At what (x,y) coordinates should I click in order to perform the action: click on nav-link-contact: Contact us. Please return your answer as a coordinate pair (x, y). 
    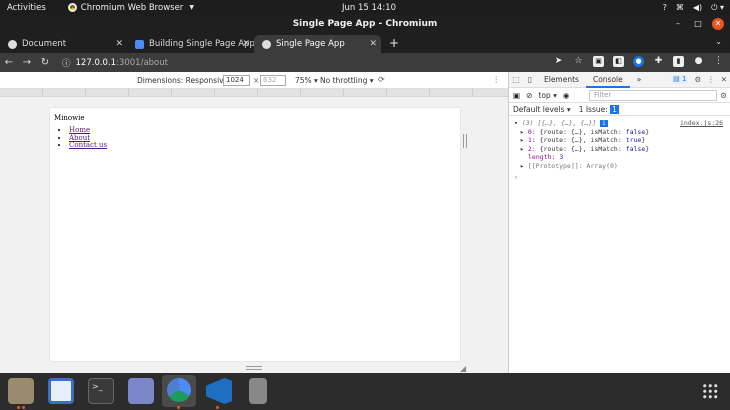
    Looking at the image, I should click on (88, 145).